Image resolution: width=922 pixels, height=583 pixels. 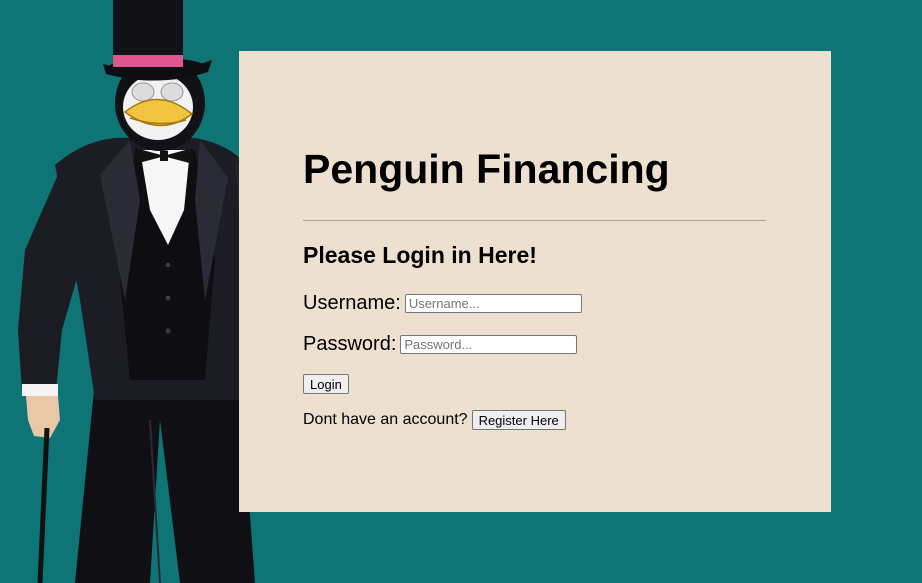 What do you see at coordinates (518, 420) in the screenshot?
I see `register-button: Register Here` at bounding box center [518, 420].